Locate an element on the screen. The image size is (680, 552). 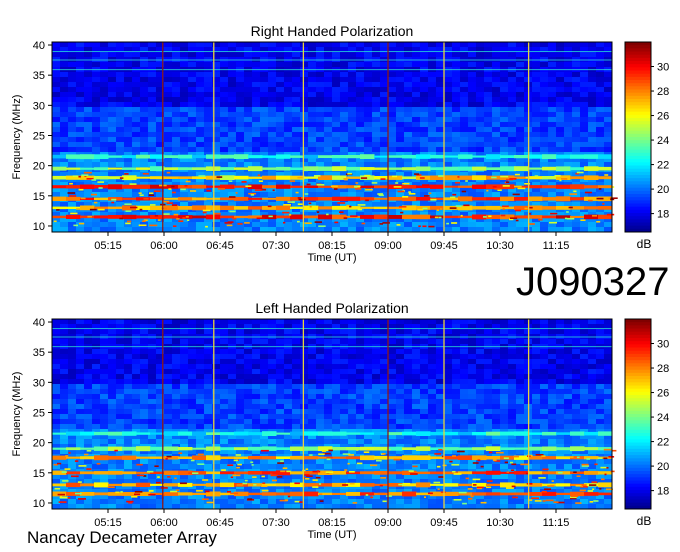
colorbar-tick-label: 30 is located at coordinates (663, 345).